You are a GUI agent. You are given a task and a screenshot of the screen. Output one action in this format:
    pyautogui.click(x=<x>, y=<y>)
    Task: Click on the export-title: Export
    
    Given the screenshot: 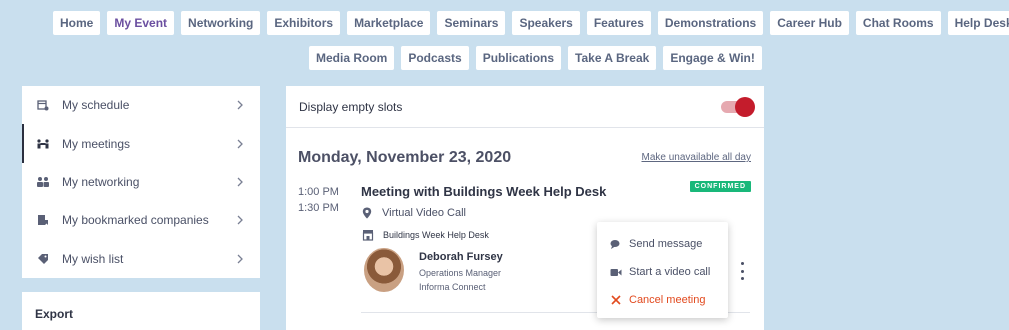 What is the action you would take?
    pyautogui.click(x=54, y=314)
    